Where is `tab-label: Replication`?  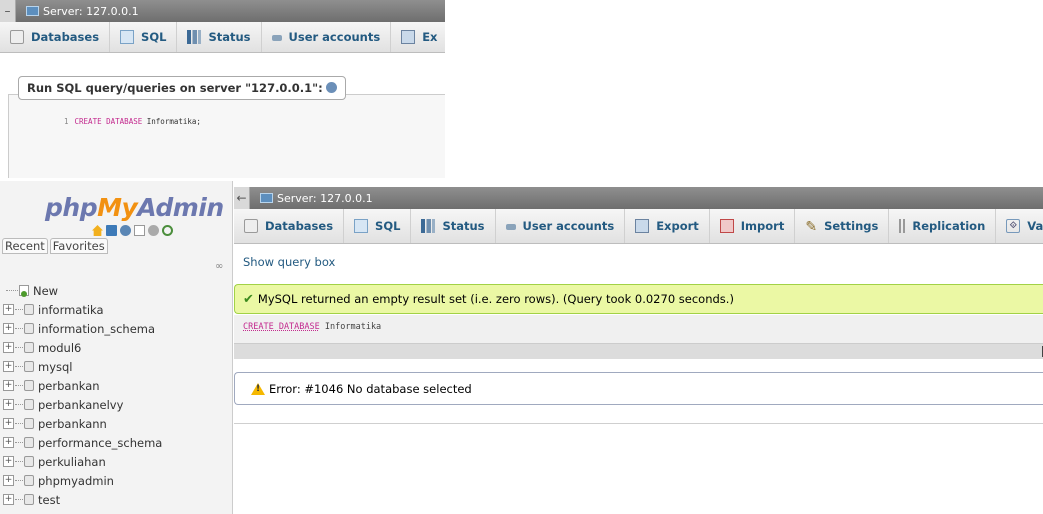
tab-label: Replication is located at coordinates (949, 226).